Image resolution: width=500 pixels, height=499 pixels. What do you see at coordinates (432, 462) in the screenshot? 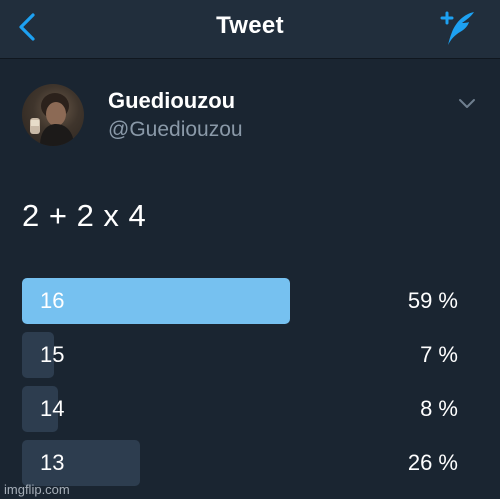
I see `poll-option-percent: 26 %` at bounding box center [432, 462].